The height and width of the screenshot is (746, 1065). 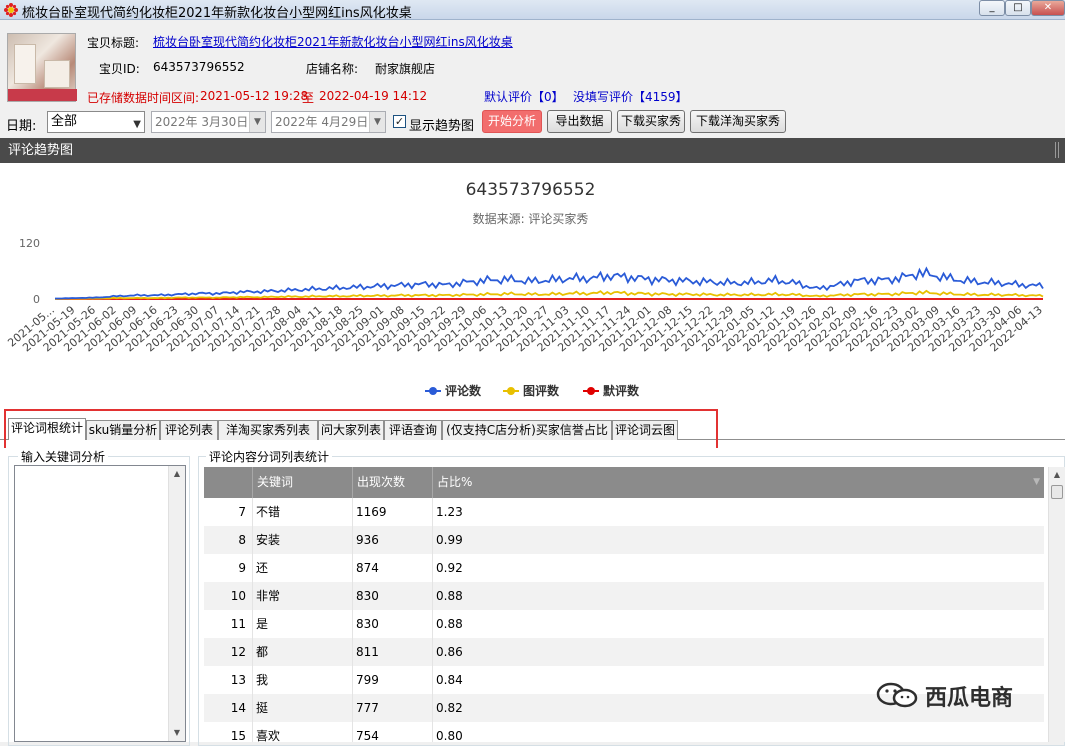 I want to click on start-analysis-button: 开始分析, so click(x=512, y=121).